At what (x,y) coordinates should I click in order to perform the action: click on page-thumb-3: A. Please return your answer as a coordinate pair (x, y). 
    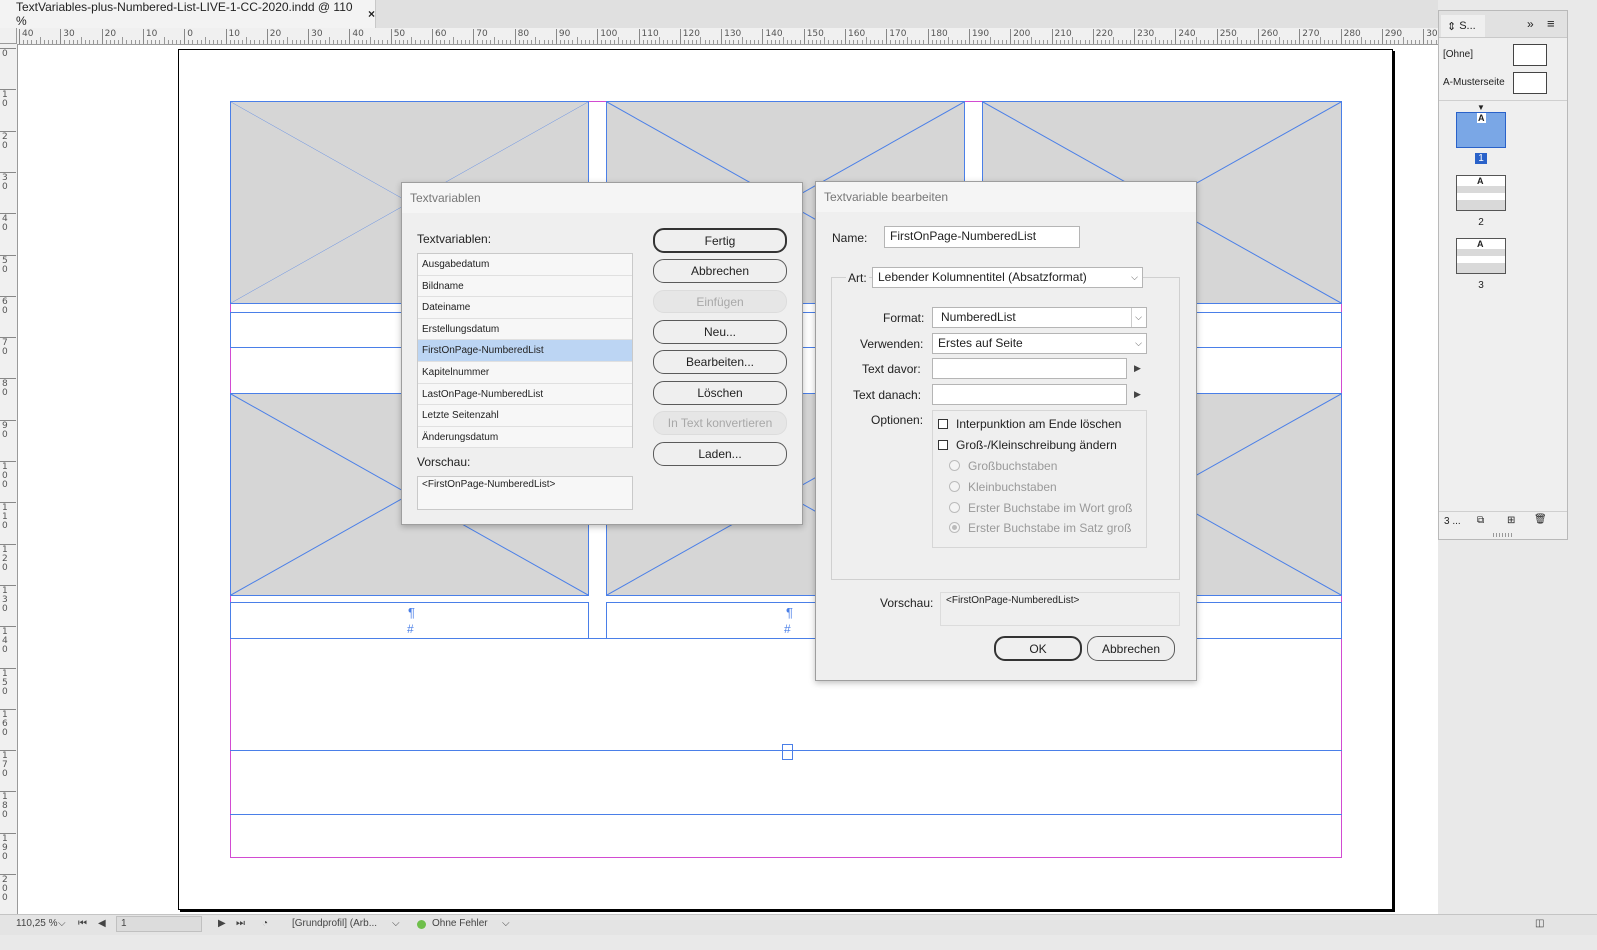
    Looking at the image, I should click on (1481, 256).